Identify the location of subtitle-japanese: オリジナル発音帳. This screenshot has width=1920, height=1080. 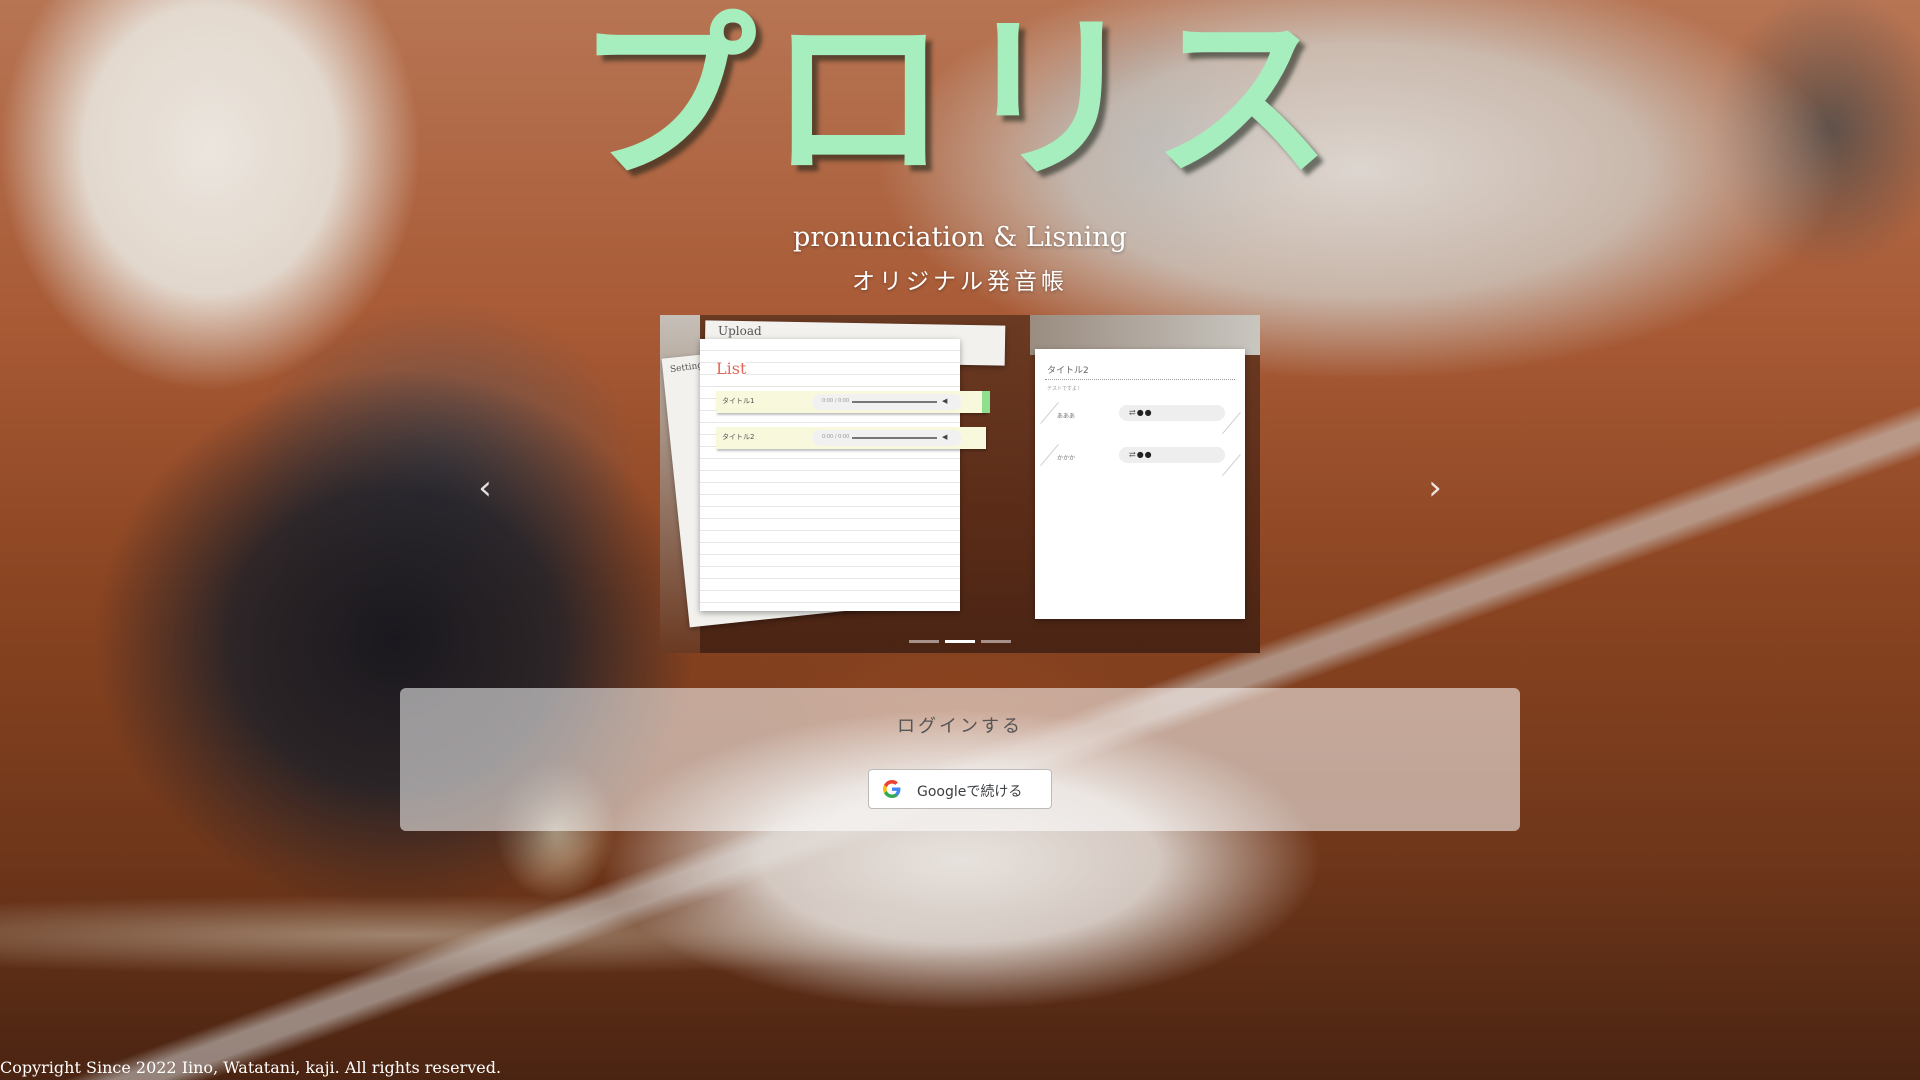
(960, 282).